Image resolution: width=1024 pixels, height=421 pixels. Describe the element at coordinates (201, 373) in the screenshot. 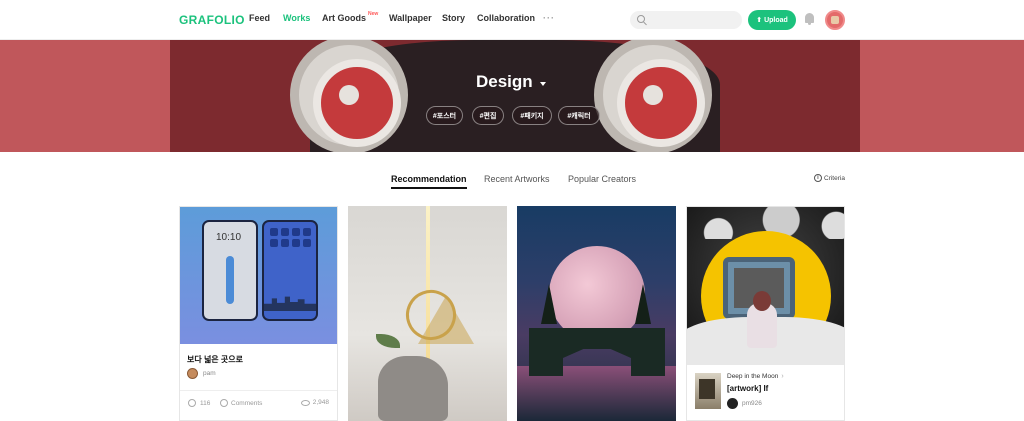

I see `artwork-author: pam` at that location.